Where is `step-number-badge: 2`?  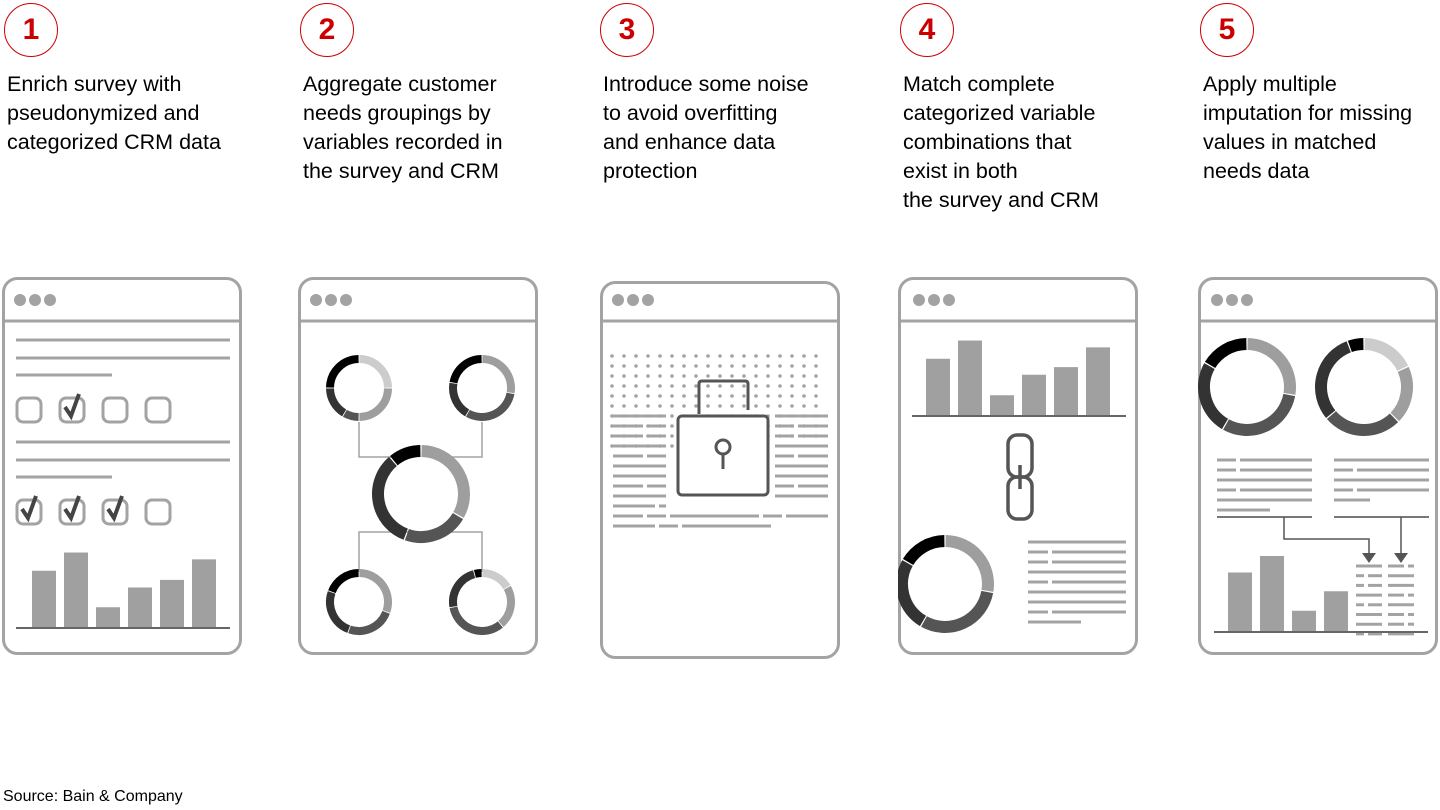 step-number-badge: 2 is located at coordinates (327, 30).